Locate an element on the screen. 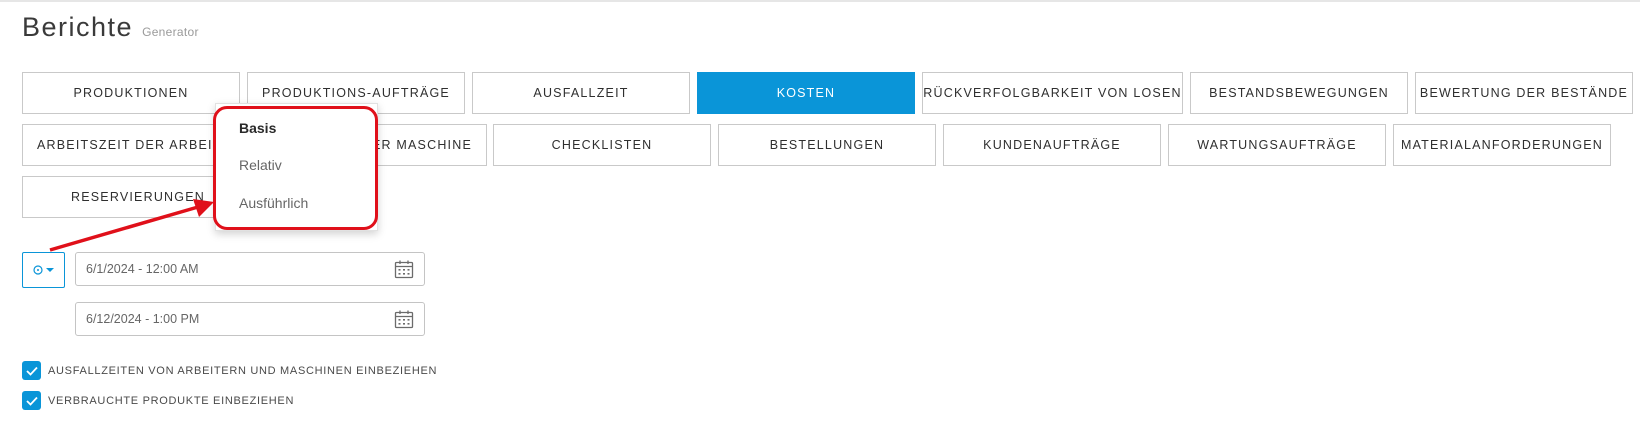 Image resolution: width=1640 pixels, height=425 pixels. tab-label: BEWERTUNG DER BESTÄNDE is located at coordinates (1524, 93).